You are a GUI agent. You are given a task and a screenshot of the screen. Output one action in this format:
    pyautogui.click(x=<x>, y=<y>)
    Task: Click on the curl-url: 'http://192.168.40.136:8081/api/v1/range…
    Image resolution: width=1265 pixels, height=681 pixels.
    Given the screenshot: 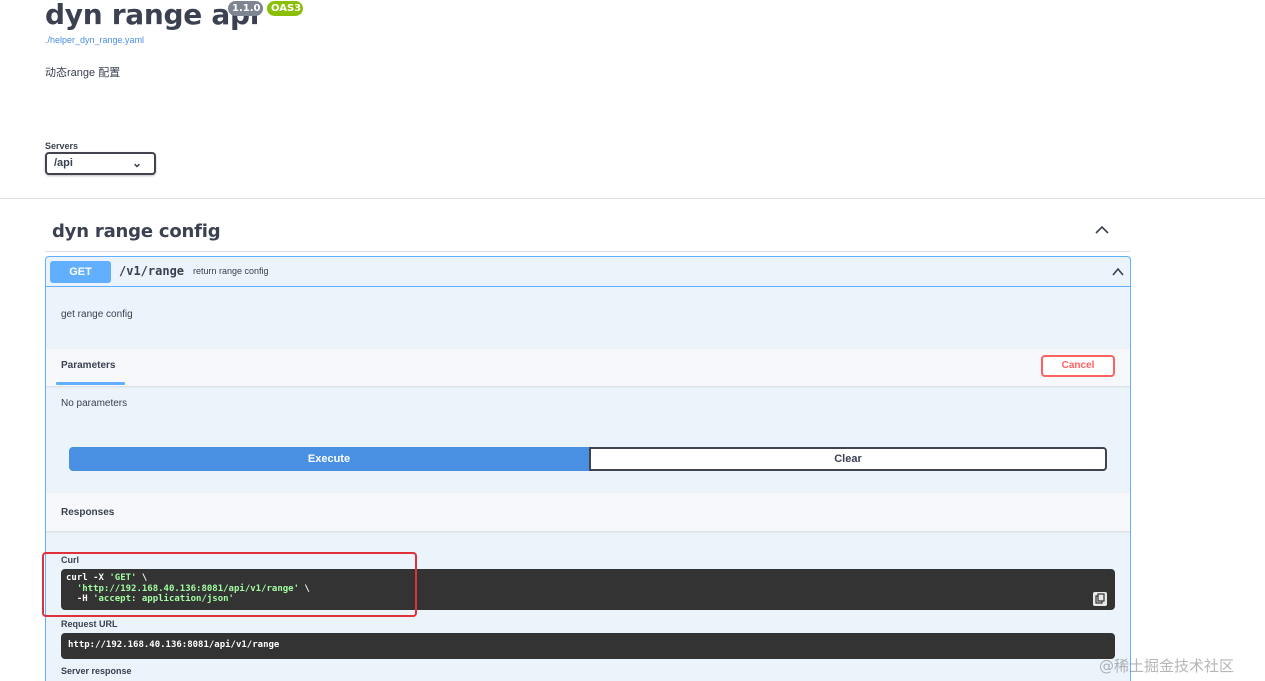 What is the action you would take?
    pyautogui.click(x=188, y=588)
    